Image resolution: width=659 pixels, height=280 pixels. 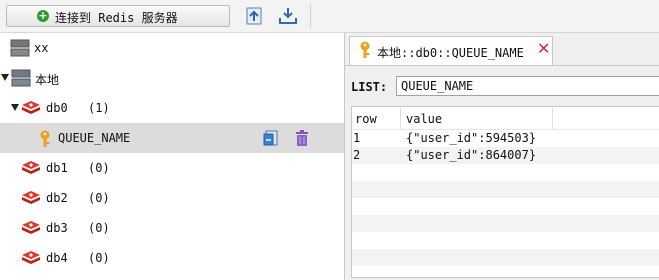 What do you see at coordinates (172, 108) in the screenshot?
I see `tree-item-db0: db0 (1)` at bounding box center [172, 108].